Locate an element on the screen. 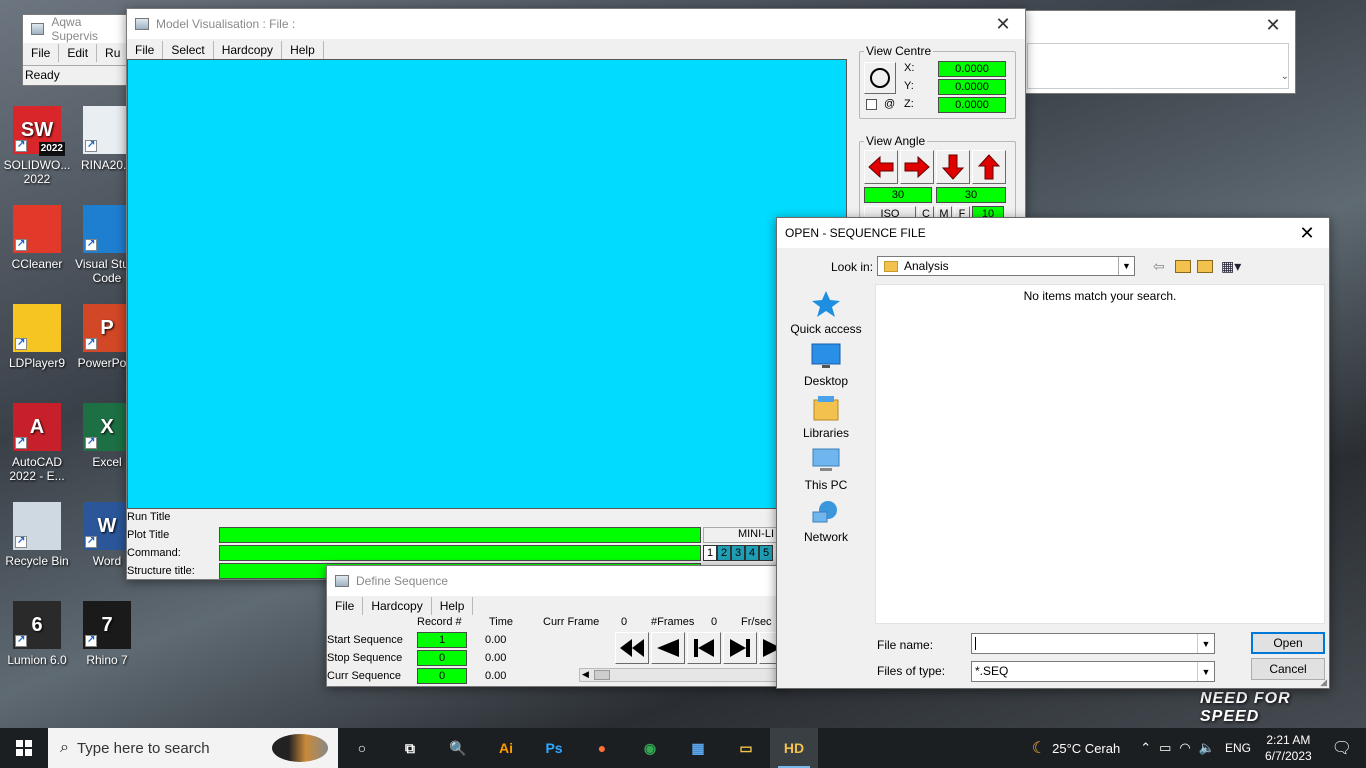 This screenshot has height=768, width=1366. mini-tab-2: 2 is located at coordinates (724, 553).